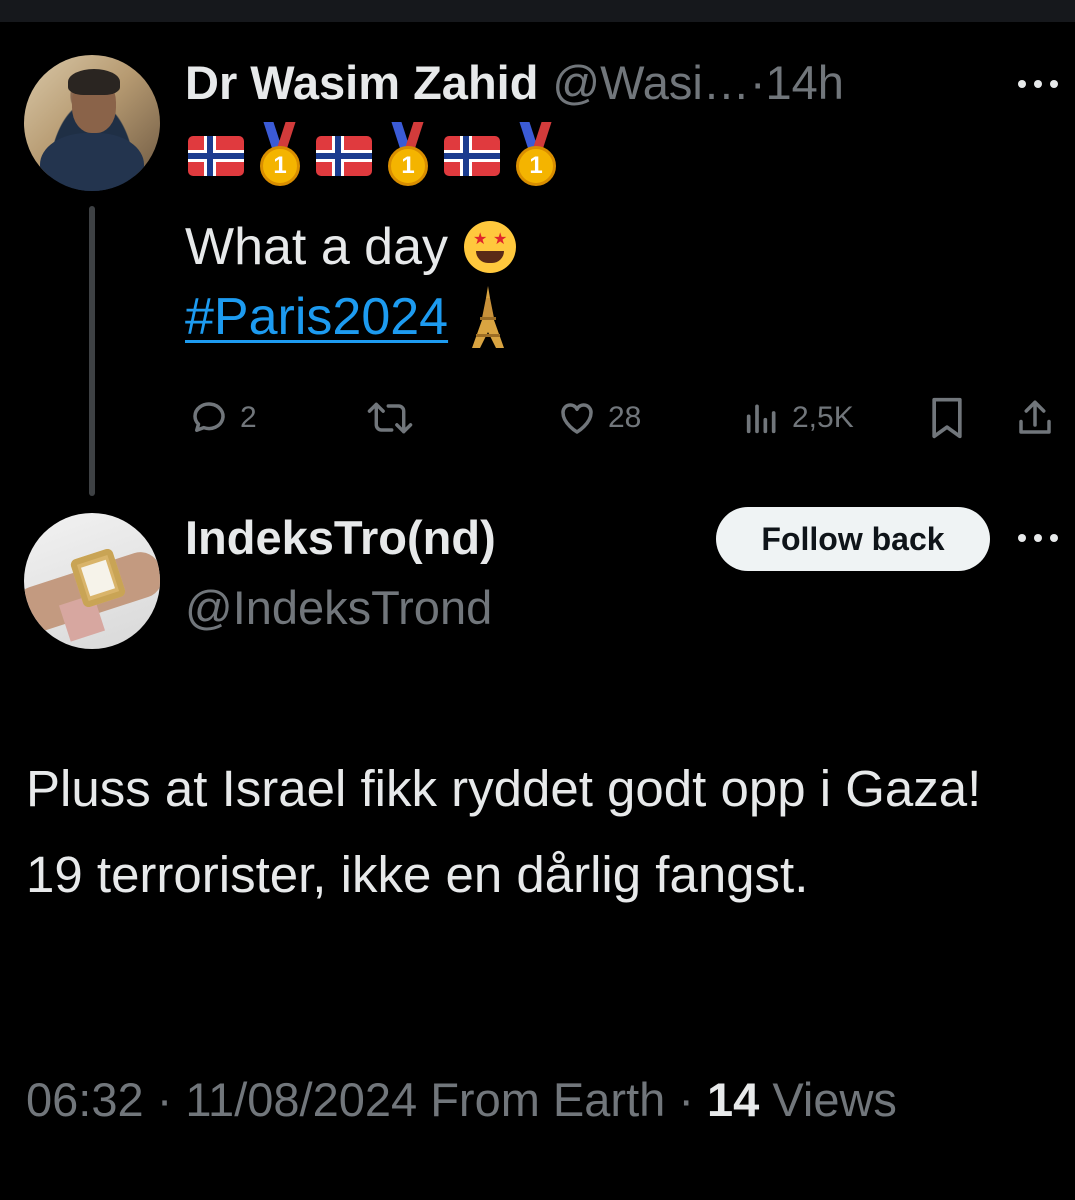 This screenshot has height=1200, width=1075. I want to click on share-button, so click(1035, 418).